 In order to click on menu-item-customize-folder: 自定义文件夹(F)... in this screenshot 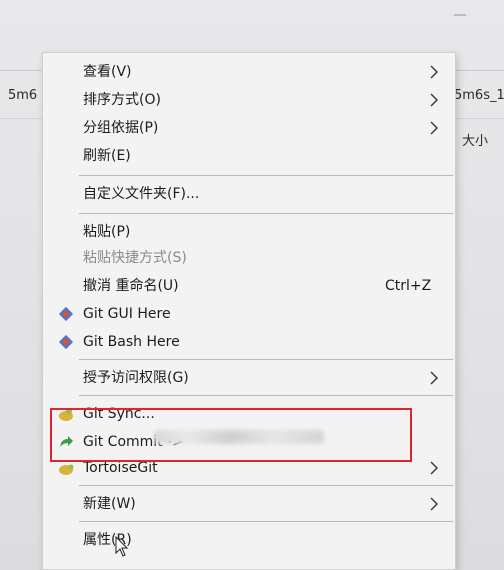, I will do `click(249, 194)`.